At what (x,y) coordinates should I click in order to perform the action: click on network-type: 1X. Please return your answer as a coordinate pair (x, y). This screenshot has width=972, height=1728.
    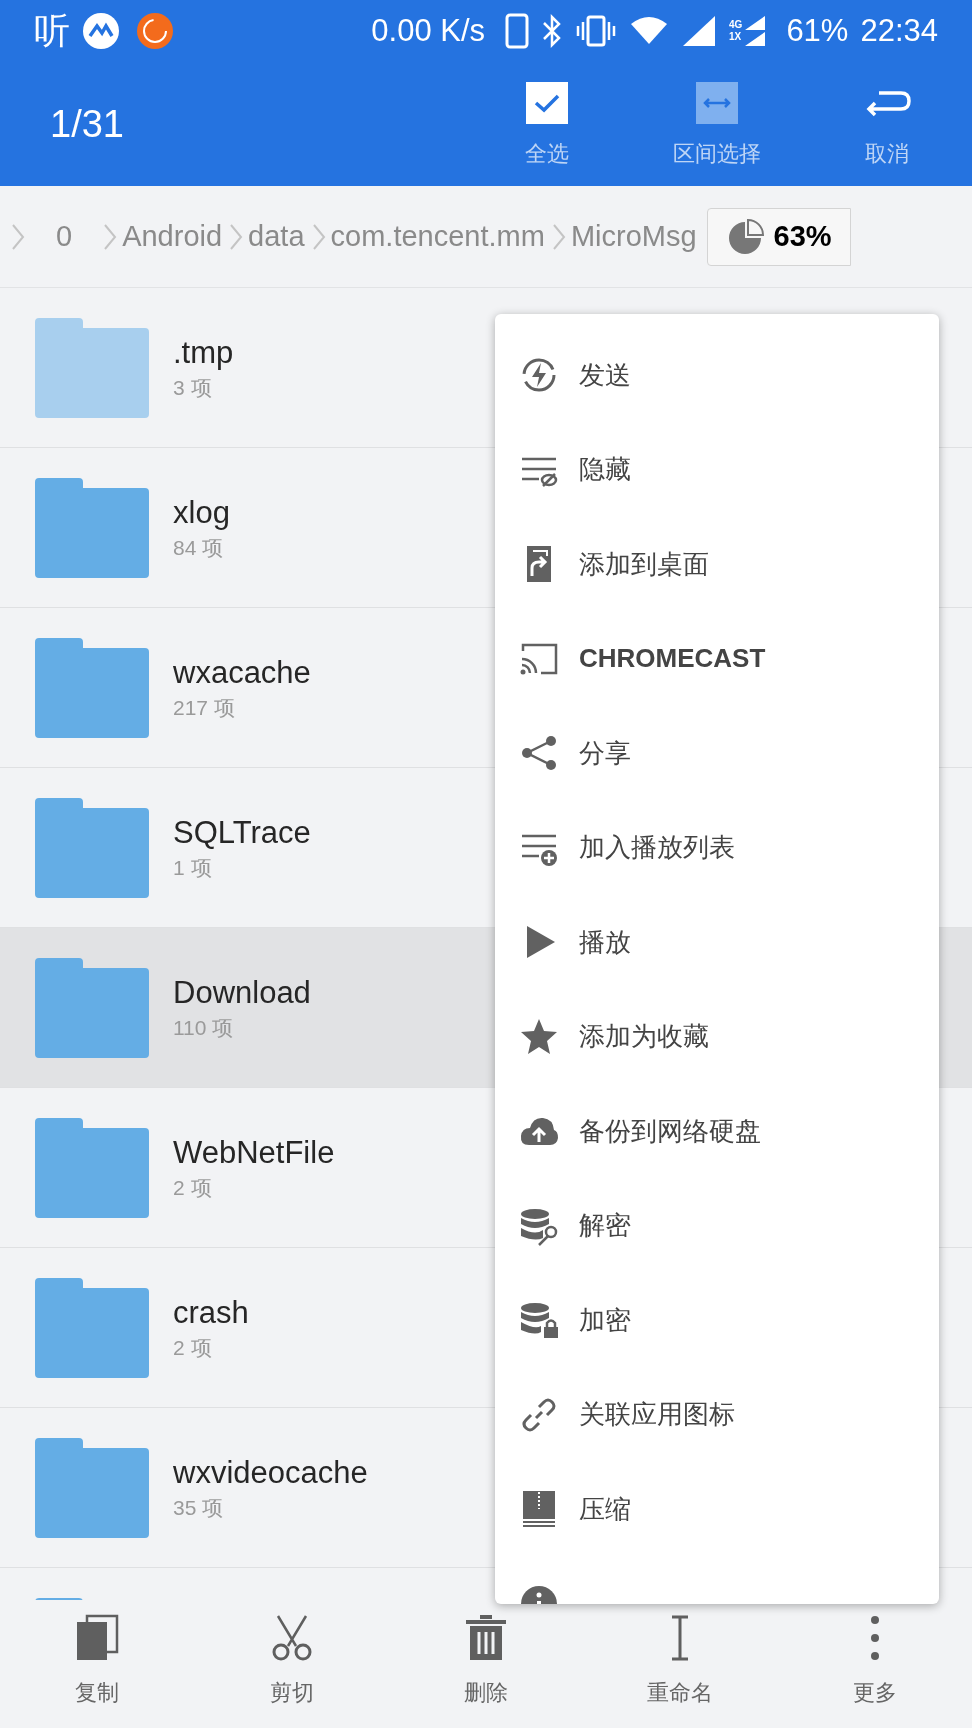
    Looking at the image, I should click on (736, 37).